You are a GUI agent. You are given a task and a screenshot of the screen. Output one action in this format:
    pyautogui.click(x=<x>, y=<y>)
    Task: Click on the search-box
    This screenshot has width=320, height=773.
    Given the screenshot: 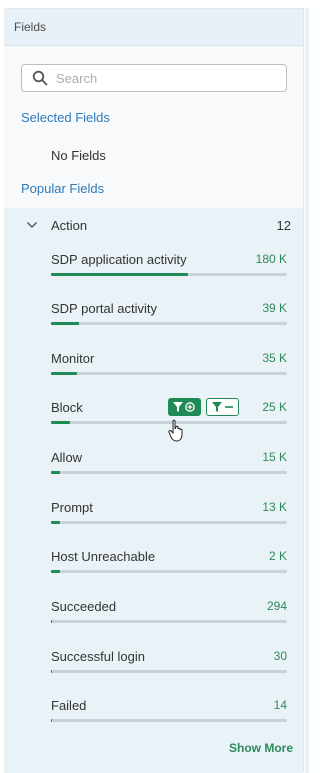 What is the action you would take?
    pyautogui.click(x=154, y=78)
    